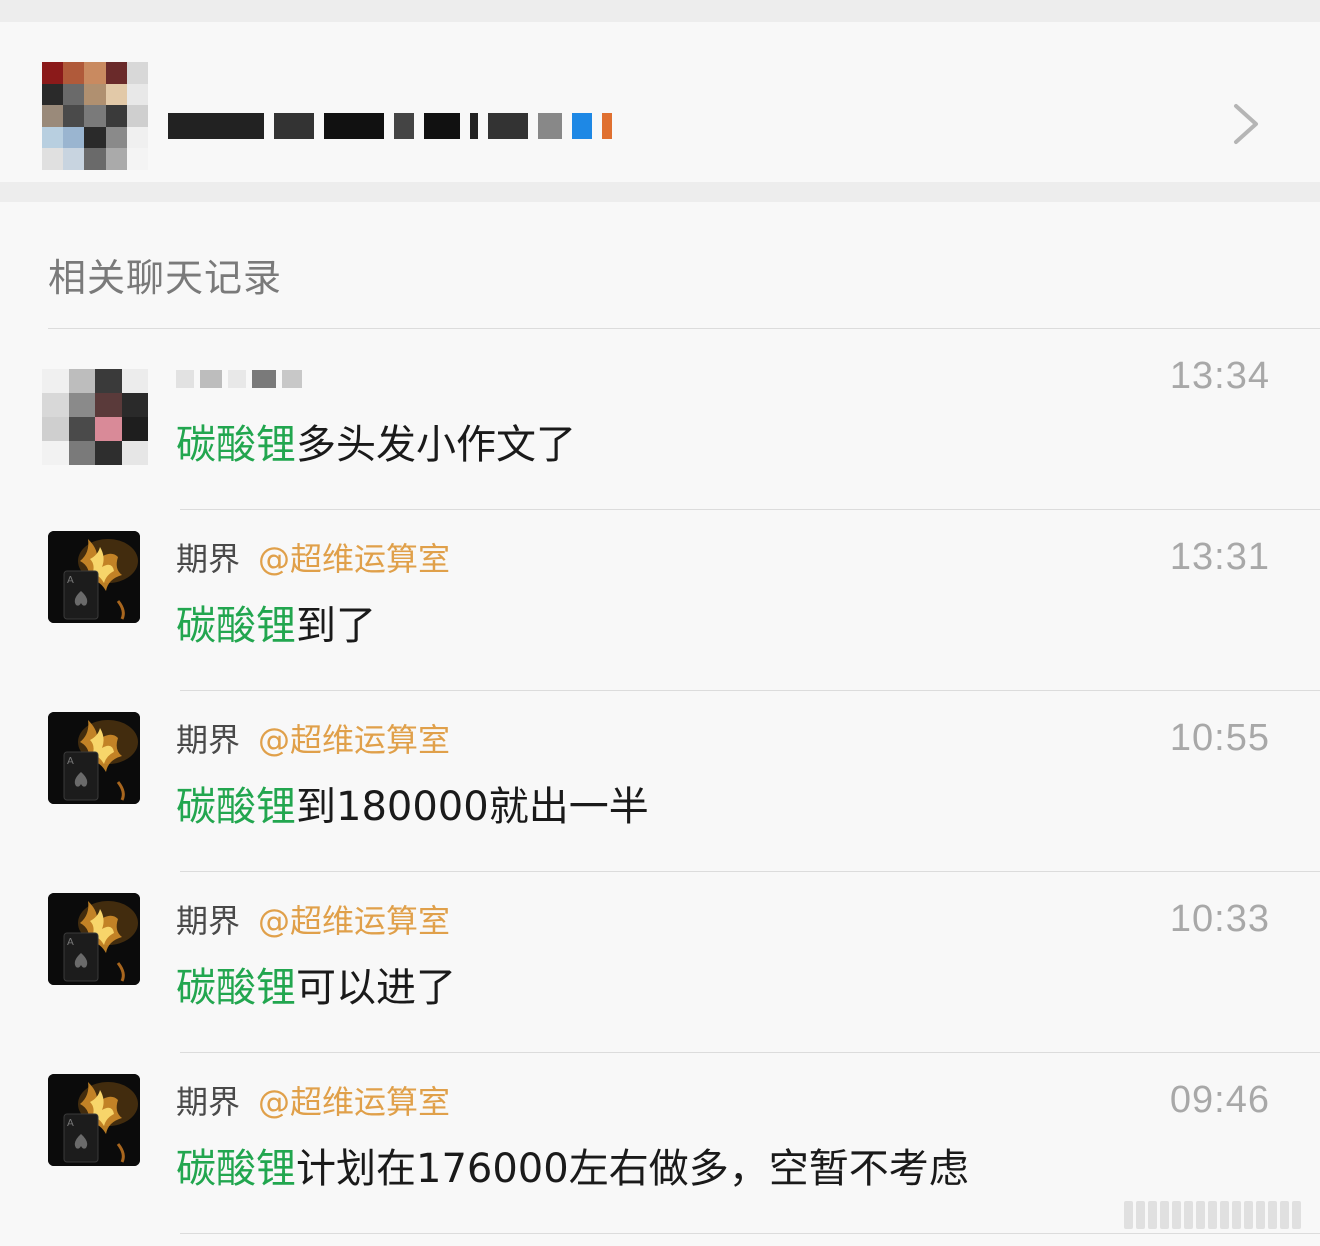  What do you see at coordinates (95, 116) in the screenshot?
I see `group-avatar` at bounding box center [95, 116].